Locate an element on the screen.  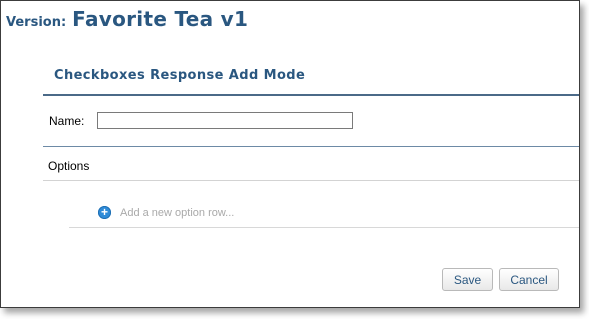
version-header: Version: Favorite Tea v1 is located at coordinates (127, 19).